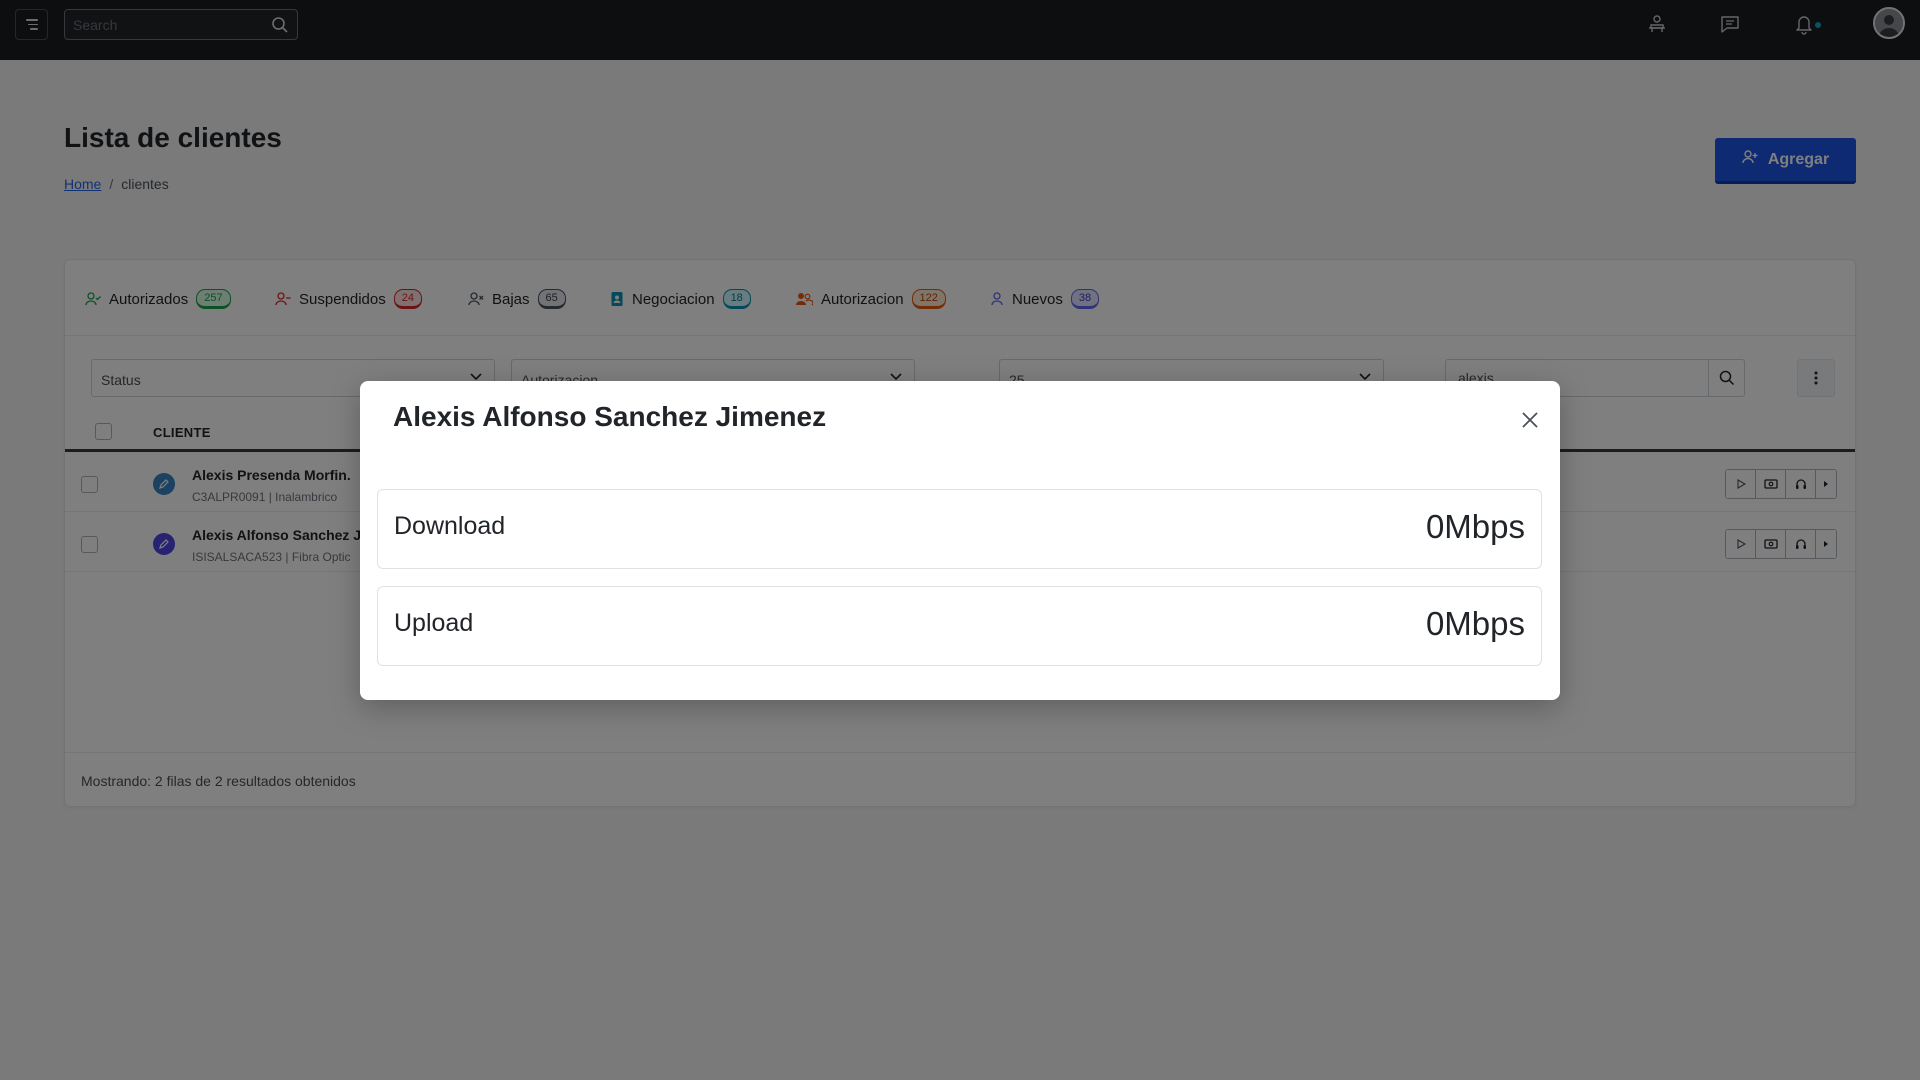 The image size is (1920, 1080). Describe the element at coordinates (959, 529) in the screenshot. I see `download-stat: Download 0Mbps` at that location.